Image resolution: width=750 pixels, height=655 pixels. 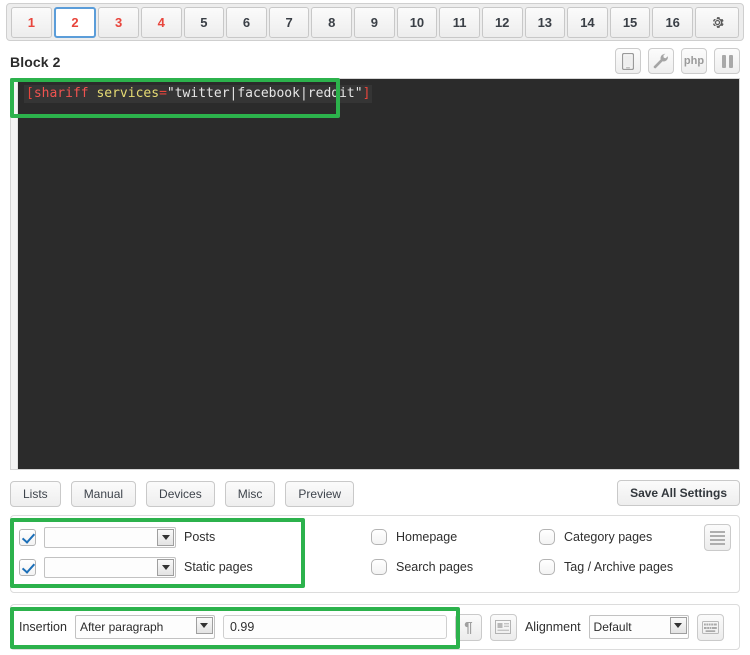 I want to click on devices-label: Devices, so click(x=180, y=494).